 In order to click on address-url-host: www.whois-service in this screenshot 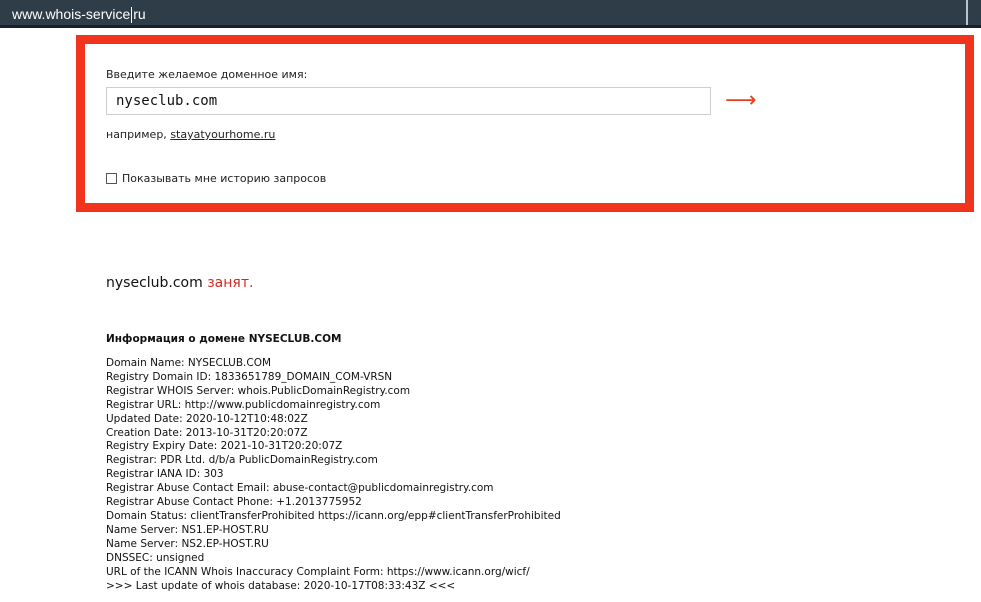, I will do `click(71, 14)`.